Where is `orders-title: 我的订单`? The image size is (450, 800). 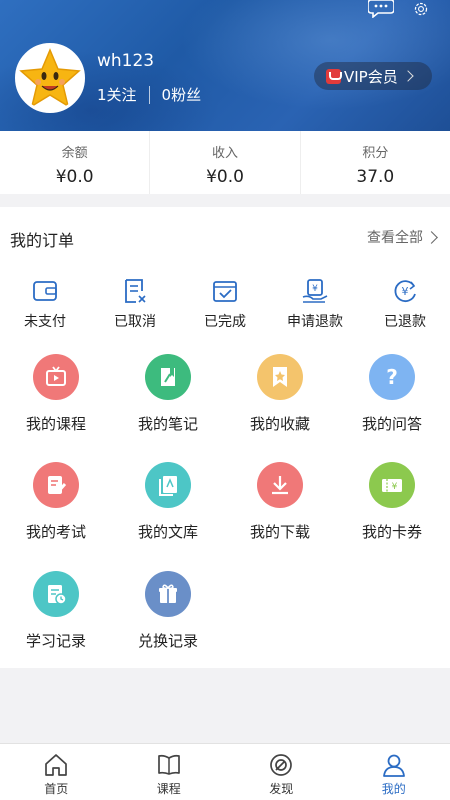
orders-title: 我的订单 is located at coordinates (42, 240).